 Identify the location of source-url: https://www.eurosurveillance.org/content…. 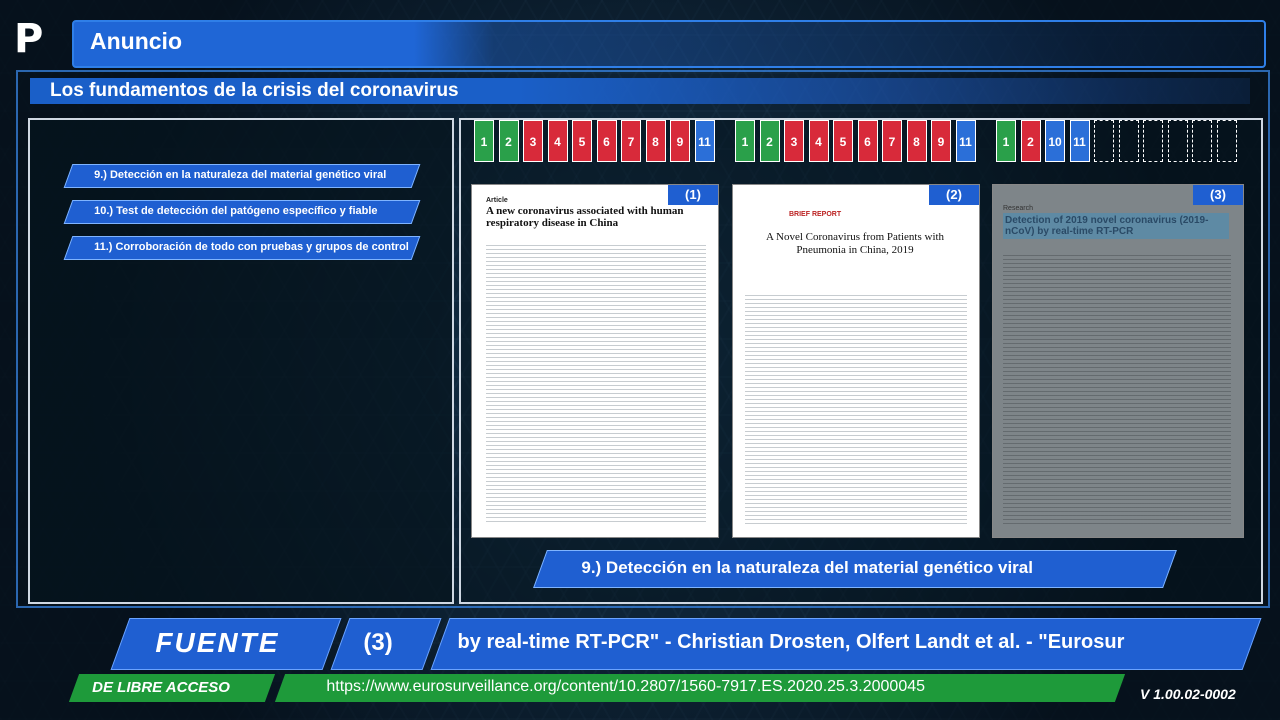
(625, 687).